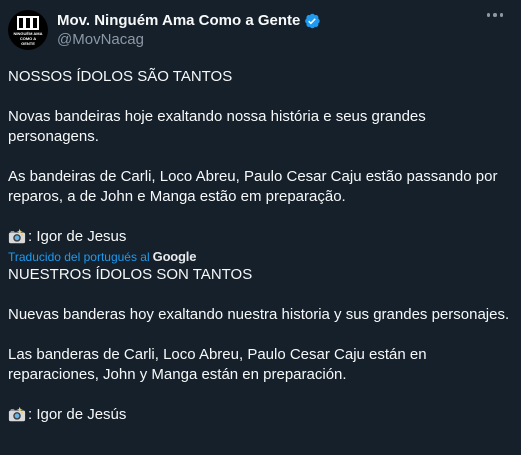  I want to click on original-credit-text: : Igor de Jesus, so click(77, 236).